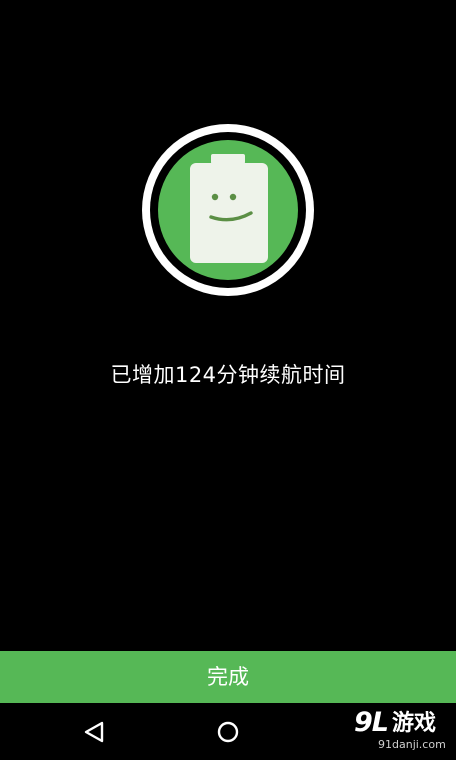 This screenshot has height=760, width=456. Describe the element at coordinates (228, 677) in the screenshot. I see `done-button: 完成` at that location.